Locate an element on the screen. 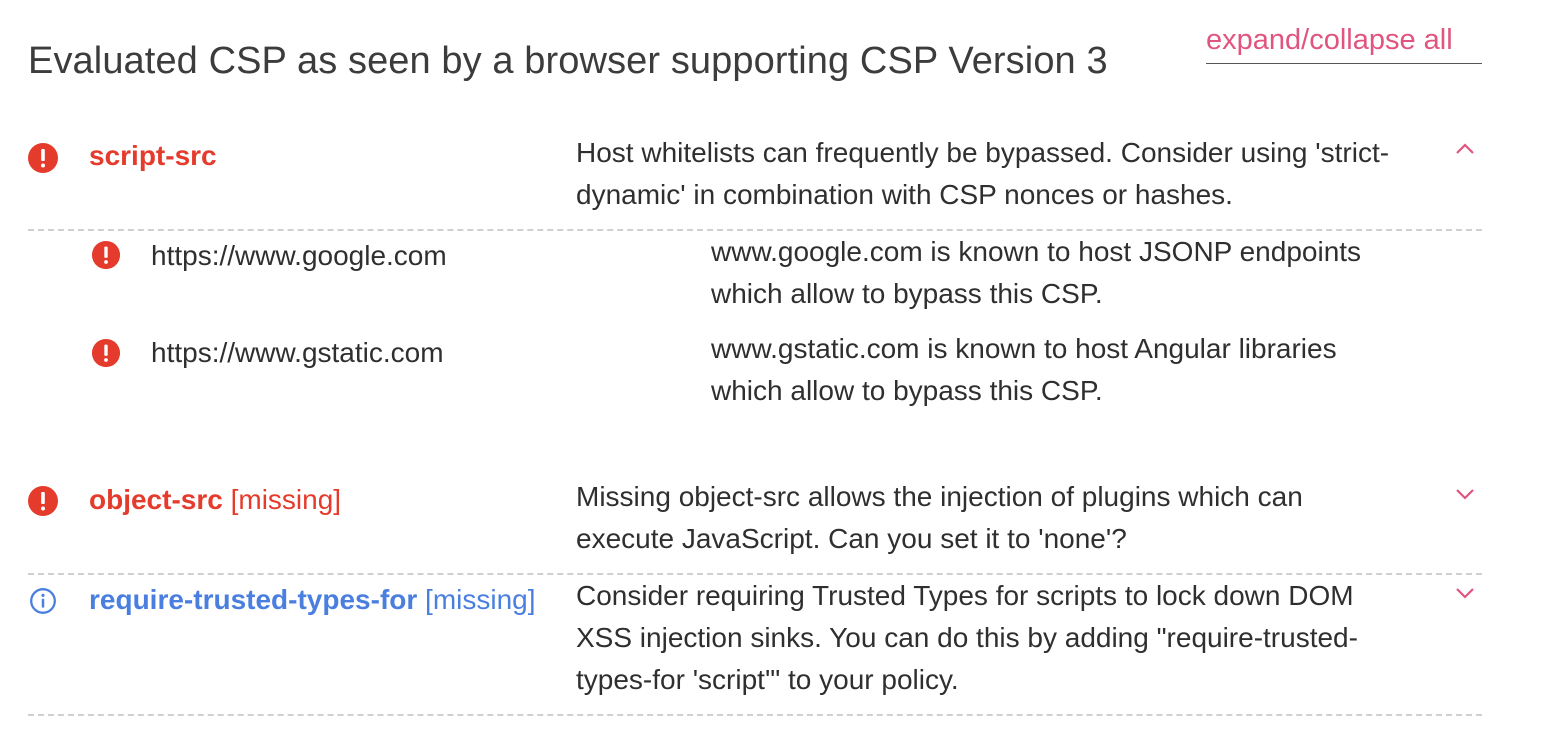 This screenshot has height=734, width=1552. directive-name: require-trusted-types-for [missing] is located at coordinates (314, 600).